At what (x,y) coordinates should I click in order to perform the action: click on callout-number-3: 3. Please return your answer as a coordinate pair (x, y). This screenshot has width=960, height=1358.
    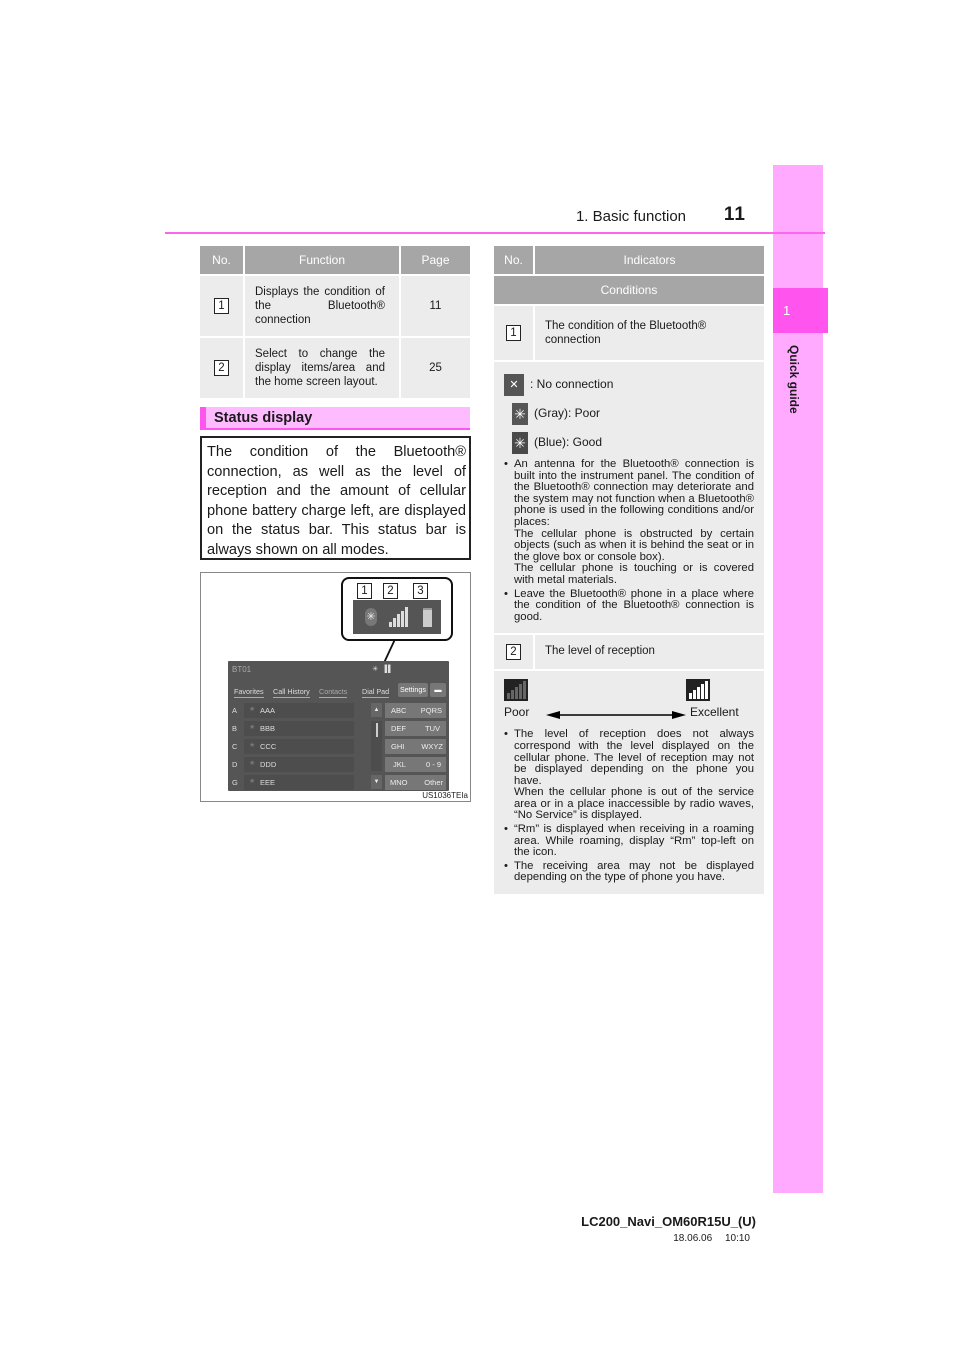
    Looking at the image, I should click on (420, 591).